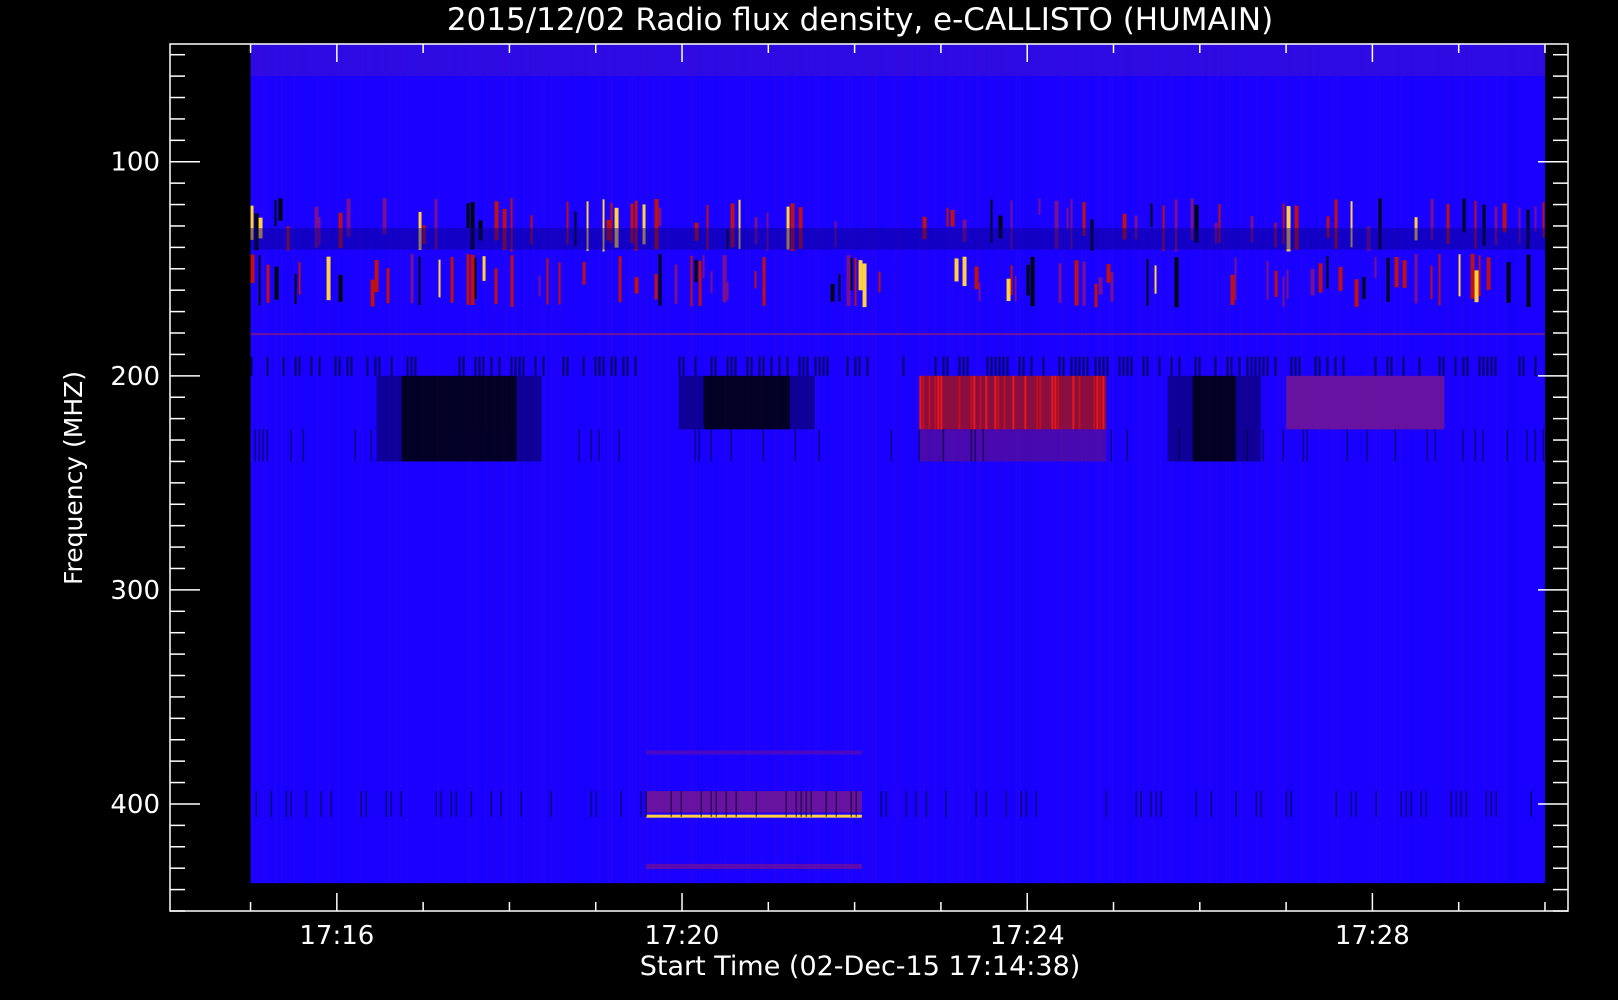  Describe the element at coordinates (980, 402) in the screenshot. I see `emission-column` at that location.